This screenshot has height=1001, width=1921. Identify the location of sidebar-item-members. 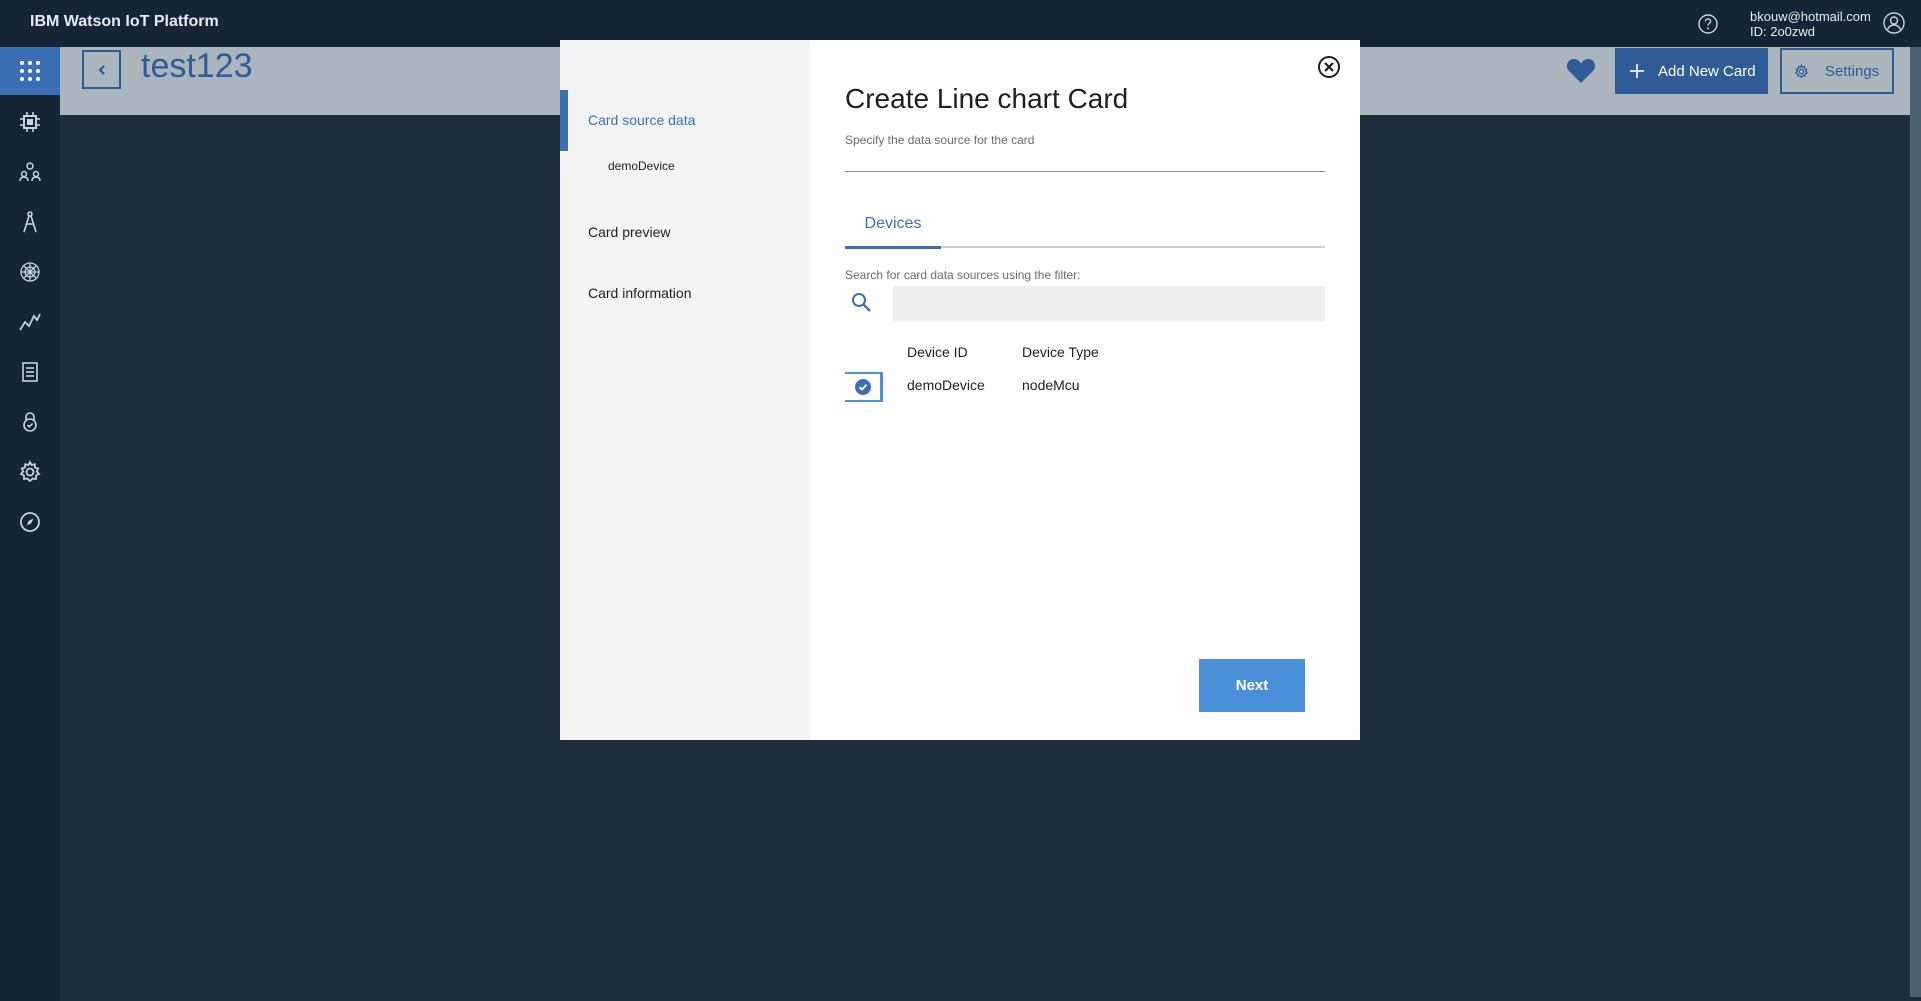
(30, 172).